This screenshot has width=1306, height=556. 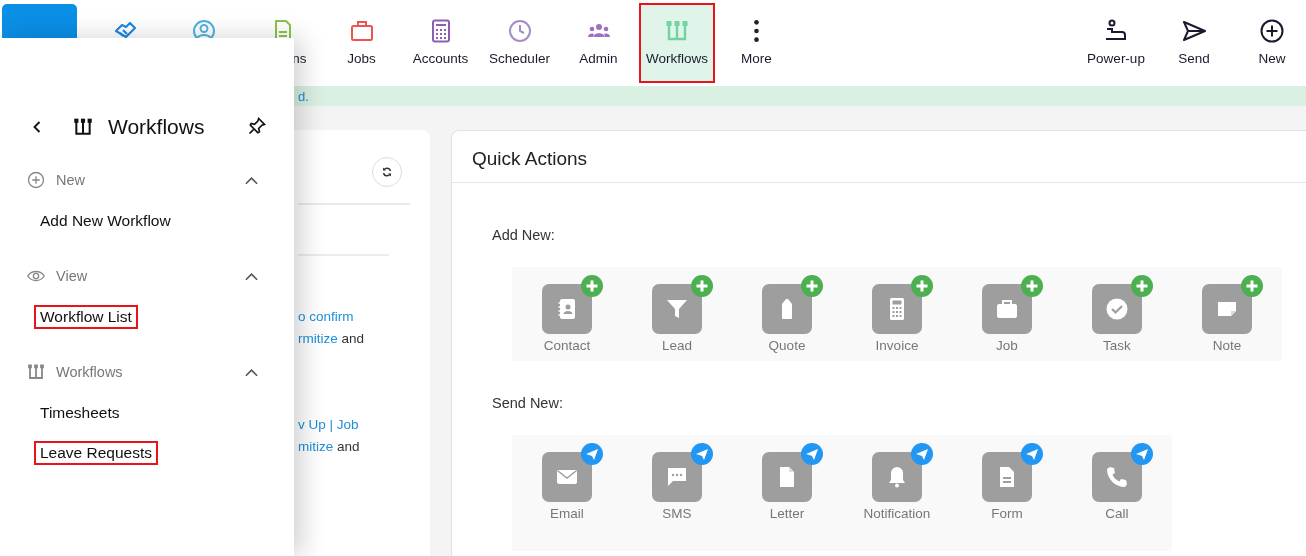 What do you see at coordinates (567, 482) in the screenshot?
I see `quick-action-button: Email` at bounding box center [567, 482].